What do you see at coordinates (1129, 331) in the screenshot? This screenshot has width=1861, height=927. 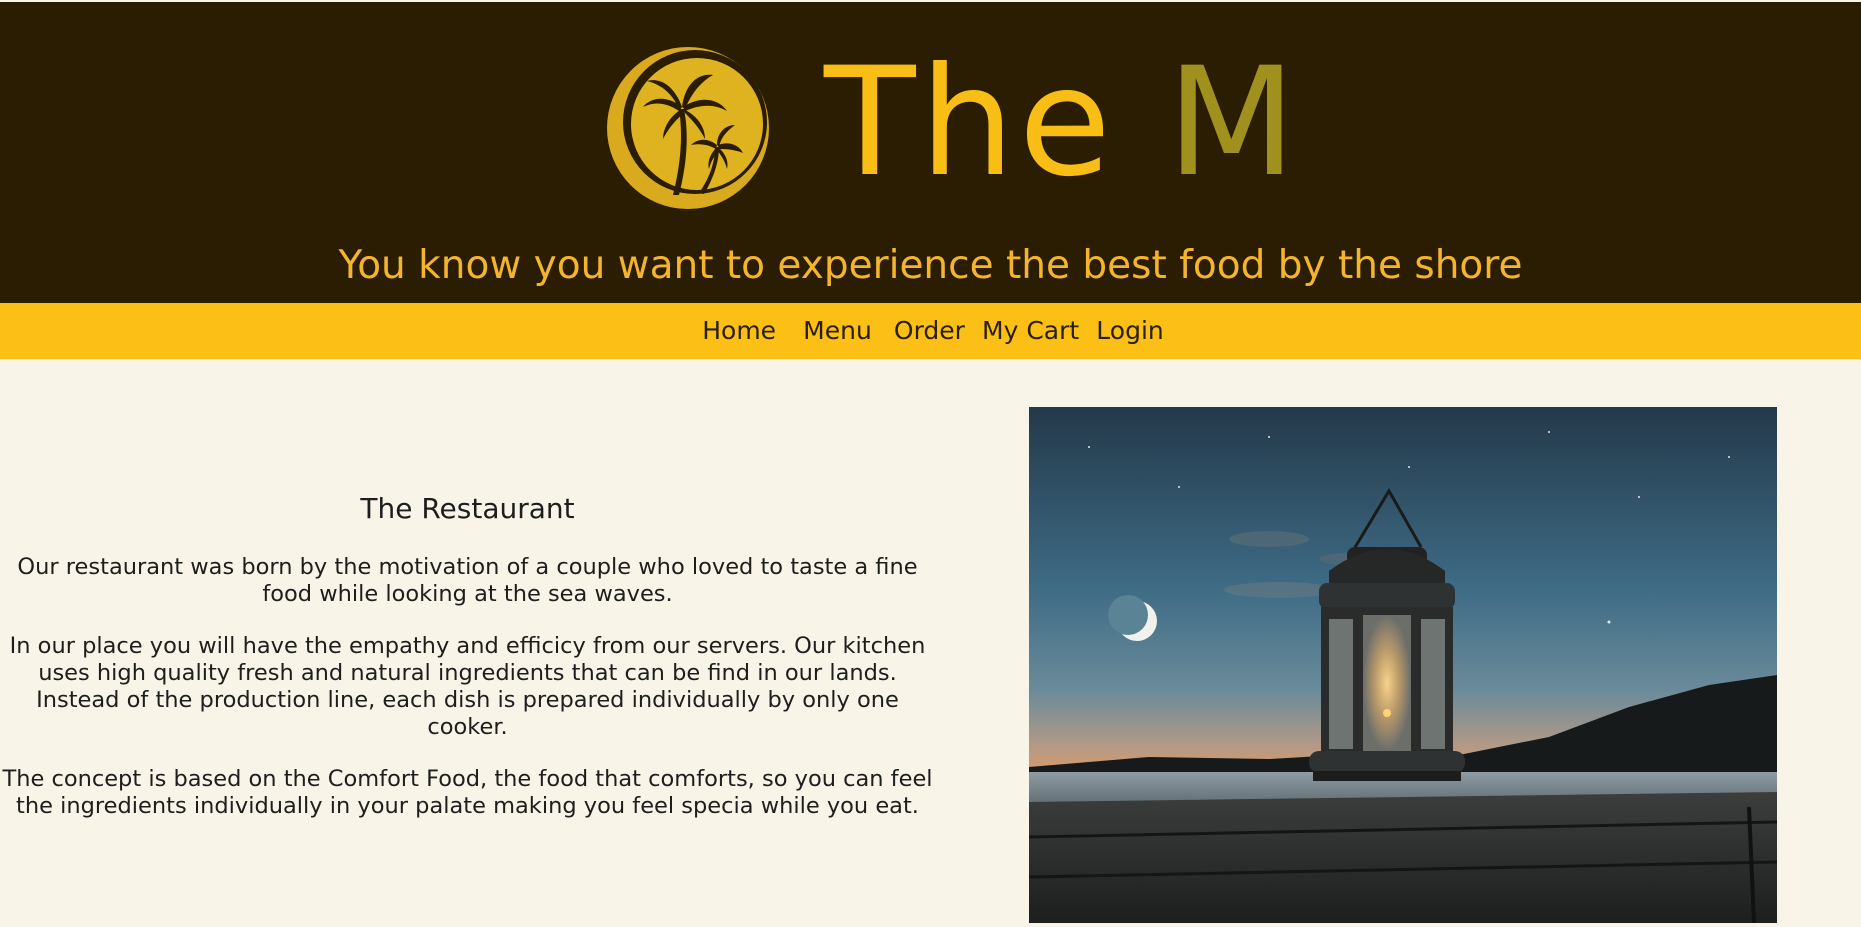 I see `nav-item-login: Login` at bounding box center [1129, 331].